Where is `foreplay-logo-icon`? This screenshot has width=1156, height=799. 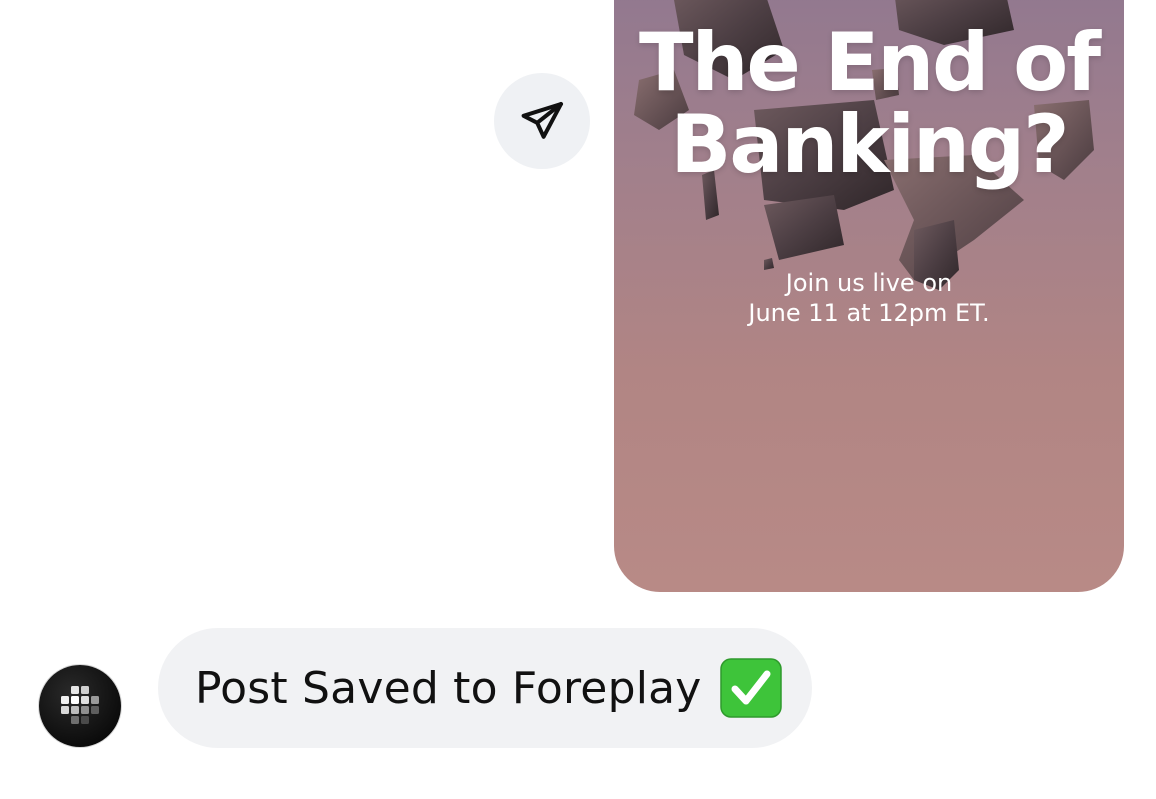 foreplay-logo-icon is located at coordinates (80, 705).